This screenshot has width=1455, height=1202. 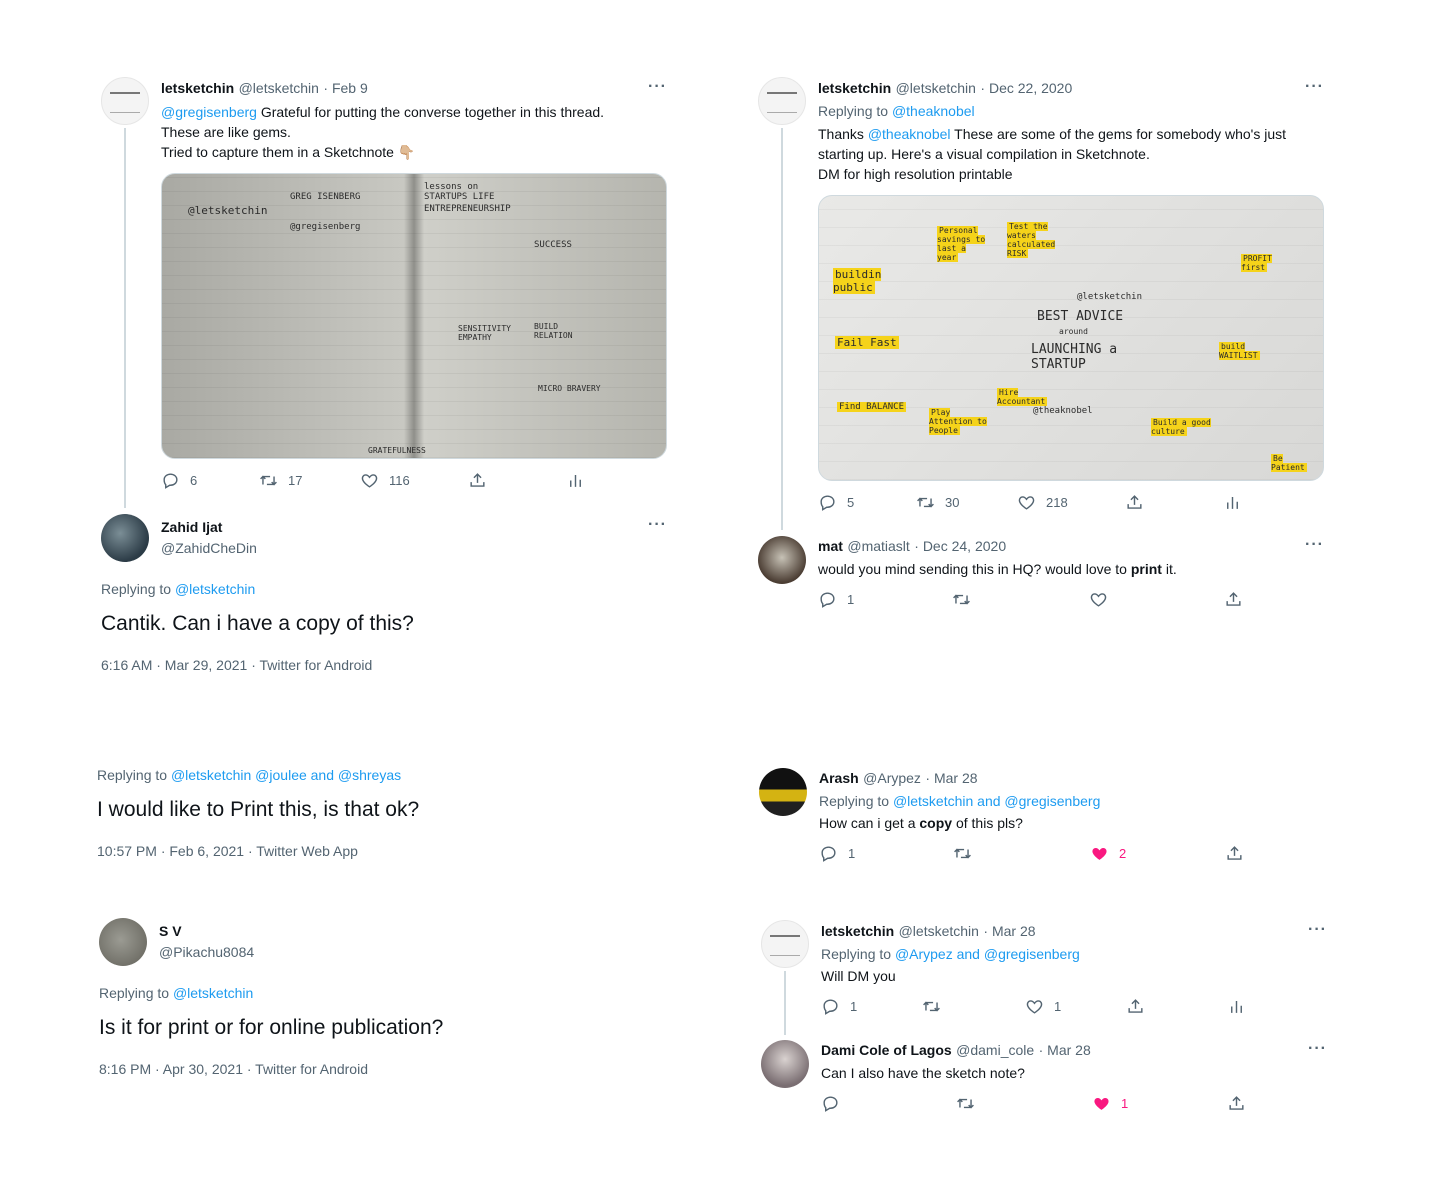 What do you see at coordinates (1042, 502) in the screenshot?
I see `like-button: 218` at bounding box center [1042, 502].